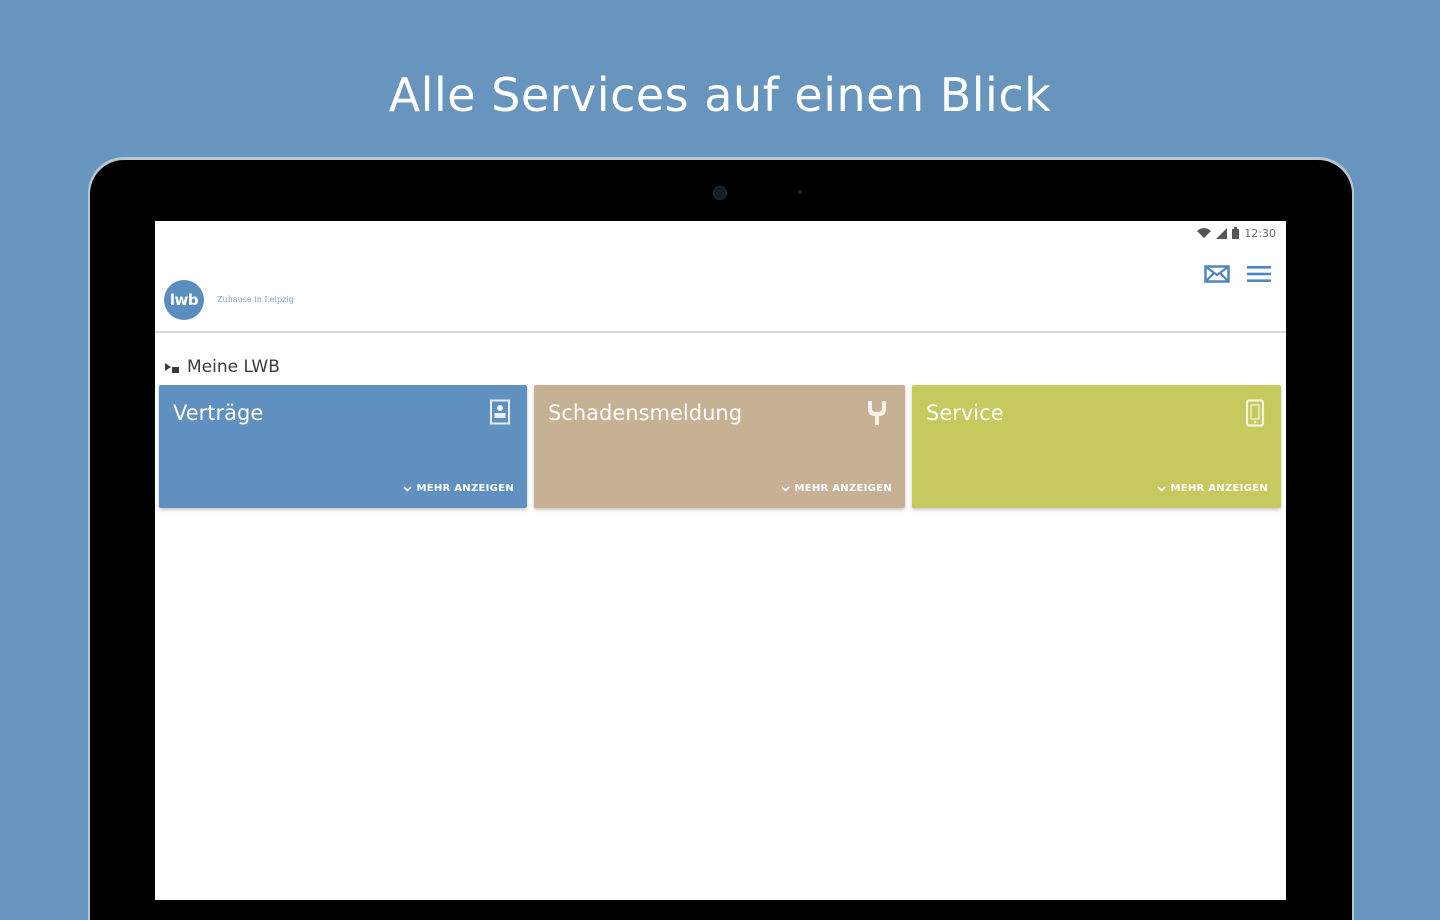  I want to click on camera-icon, so click(720, 193).